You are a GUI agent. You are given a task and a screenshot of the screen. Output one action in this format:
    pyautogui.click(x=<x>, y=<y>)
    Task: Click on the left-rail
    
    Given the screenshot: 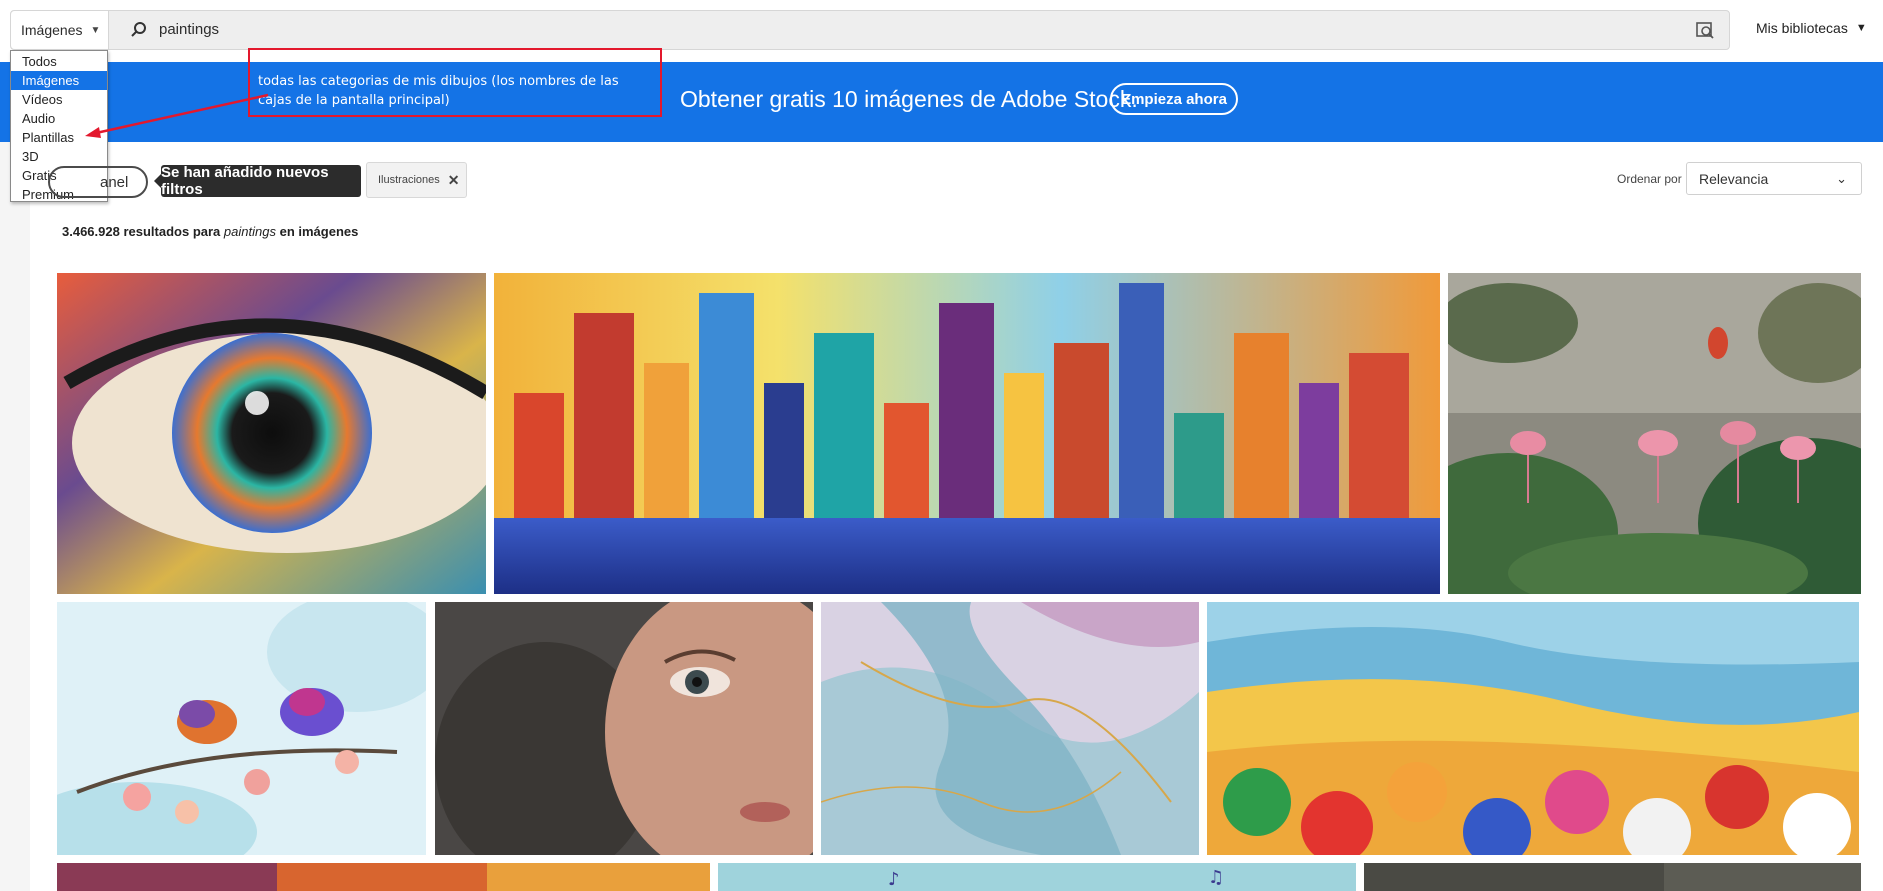 What is the action you would take?
    pyautogui.click(x=15, y=516)
    